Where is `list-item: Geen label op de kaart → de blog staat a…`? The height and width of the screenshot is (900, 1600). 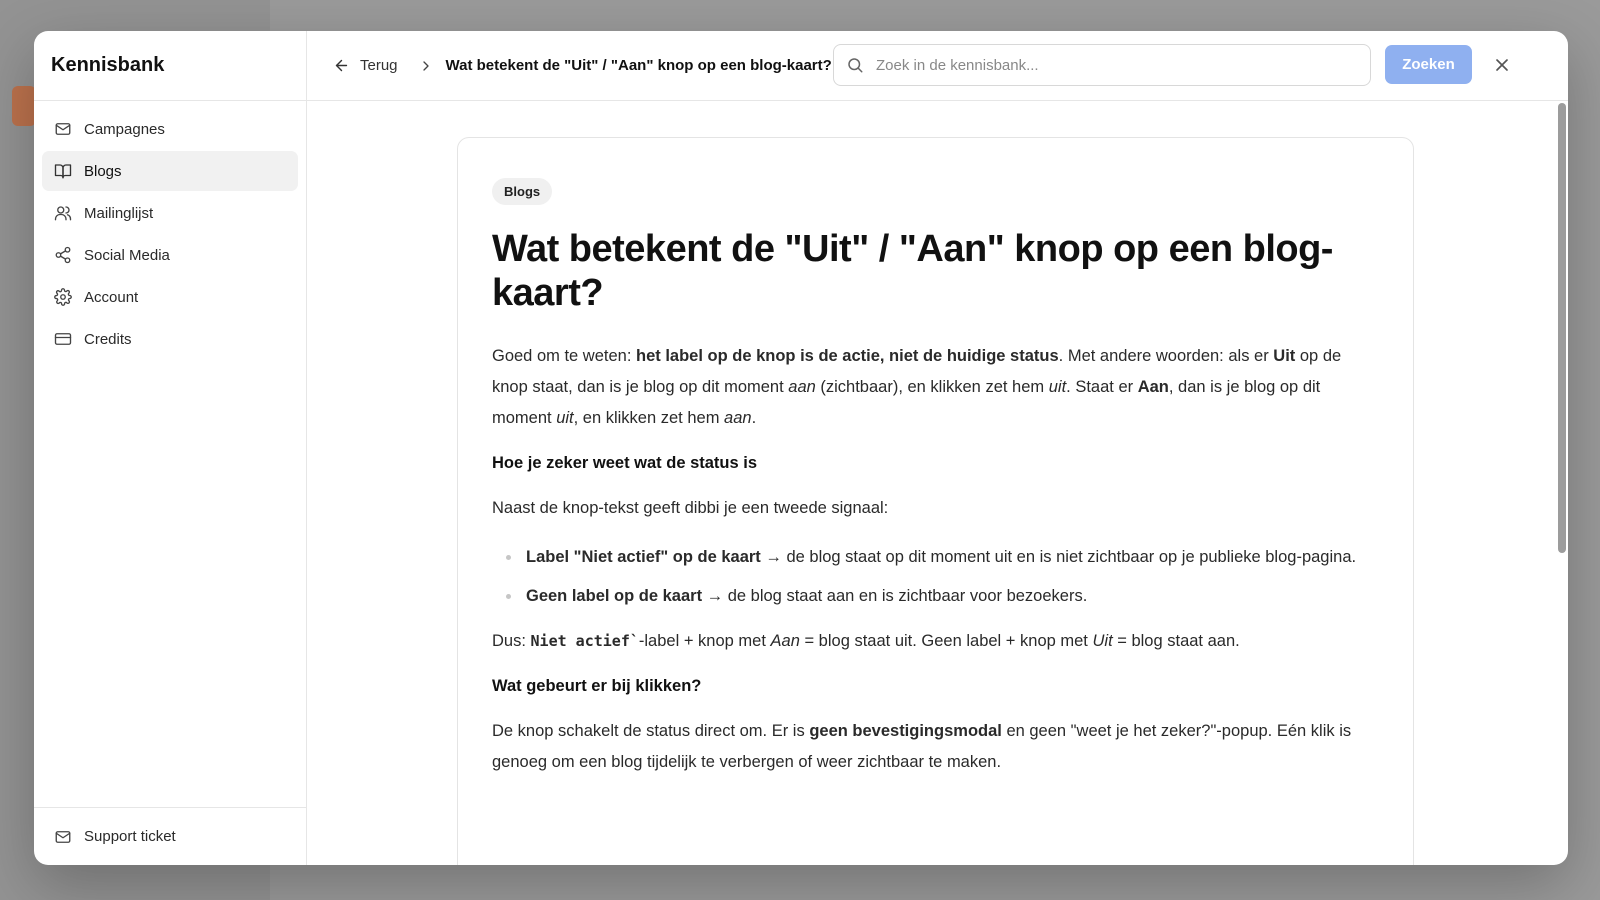 list-item: Geen label op de kaart → de blog staat a… is located at coordinates (935, 596).